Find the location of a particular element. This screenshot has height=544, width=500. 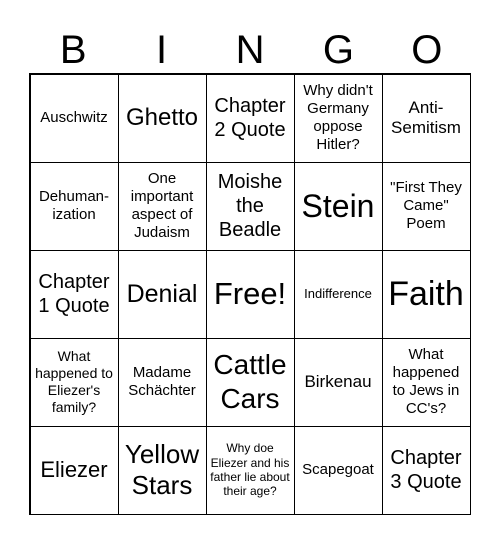

cell-text: Madame Schächter is located at coordinates (162, 381).